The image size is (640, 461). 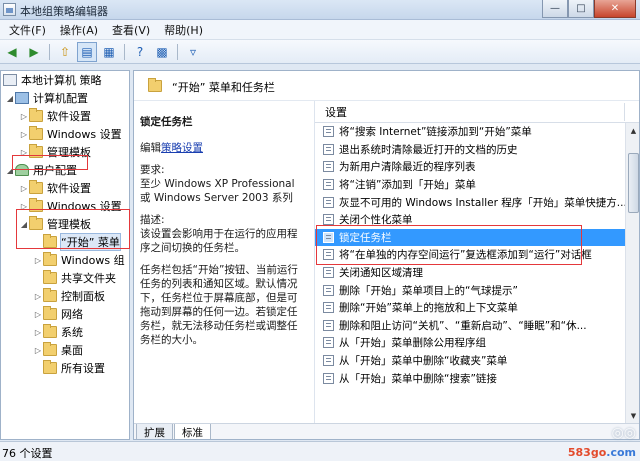 What do you see at coordinates (64, 11) in the screenshot?
I see `window-title: 本地组策略编辑器` at bounding box center [64, 11].